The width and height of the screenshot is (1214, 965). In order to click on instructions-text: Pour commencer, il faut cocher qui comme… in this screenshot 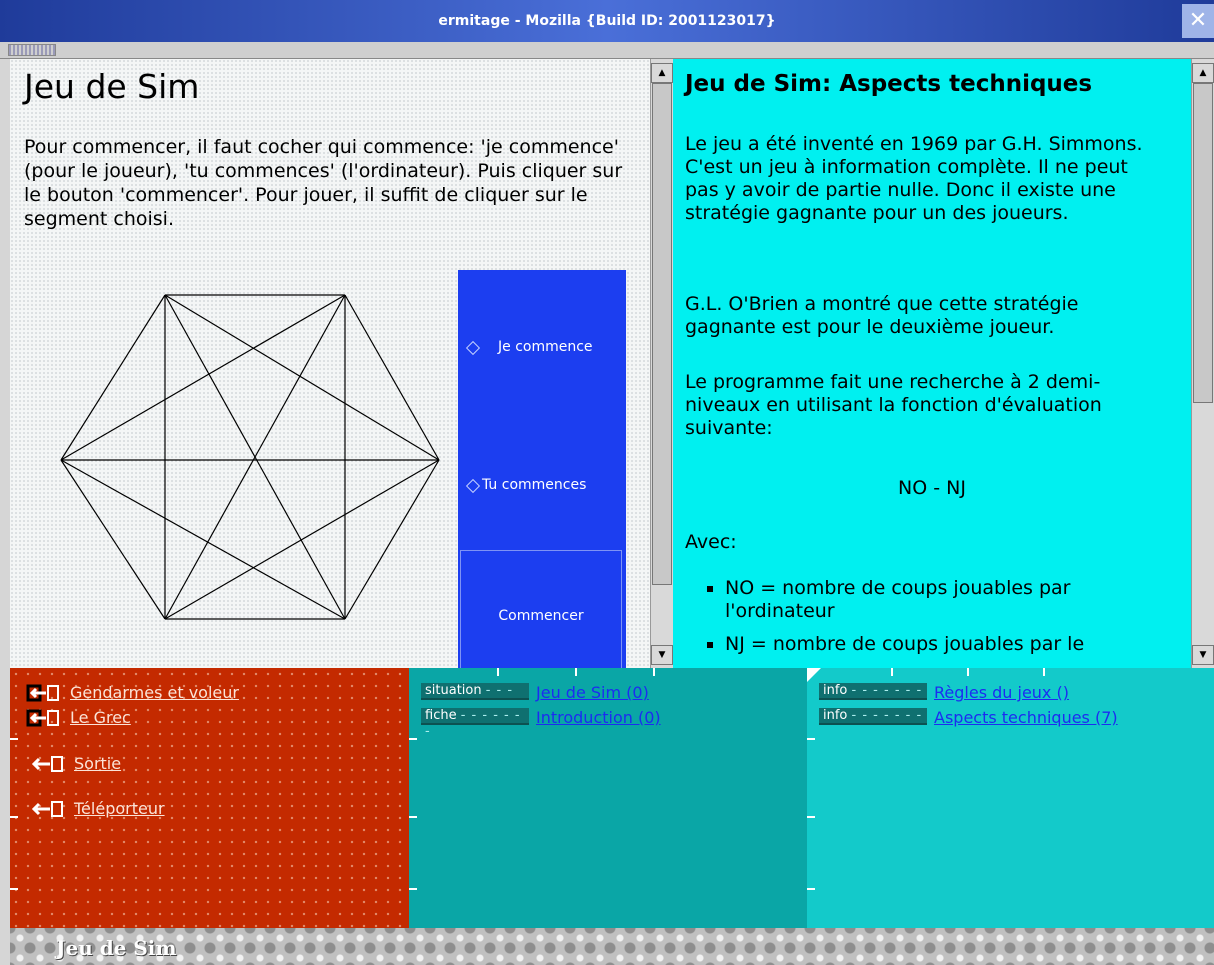, I will do `click(323, 183)`.